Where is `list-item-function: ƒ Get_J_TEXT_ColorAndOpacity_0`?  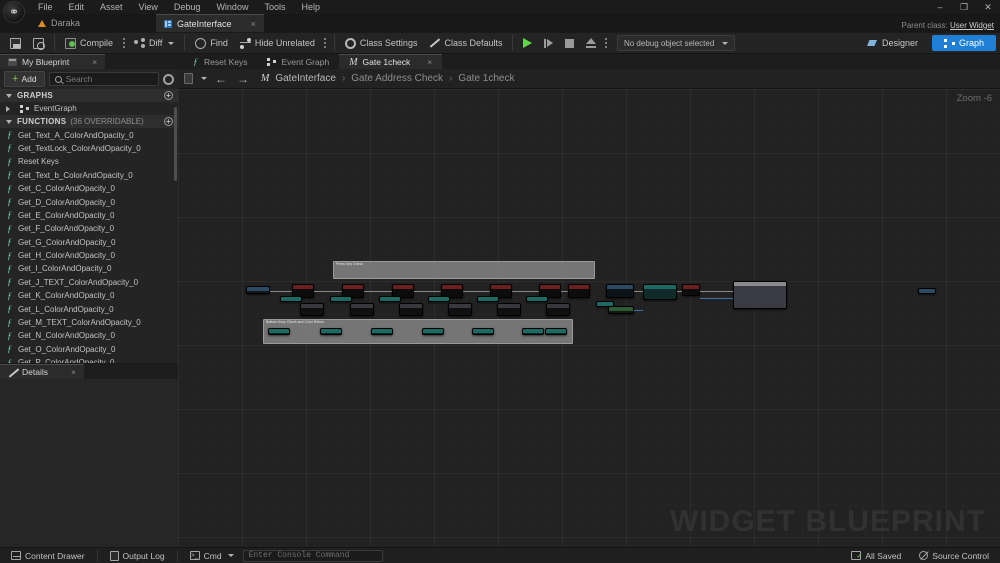 list-item-function: ƒ Get_J_TEXT_ColorAndOpacity_0 is located at coordinates (89, 282).